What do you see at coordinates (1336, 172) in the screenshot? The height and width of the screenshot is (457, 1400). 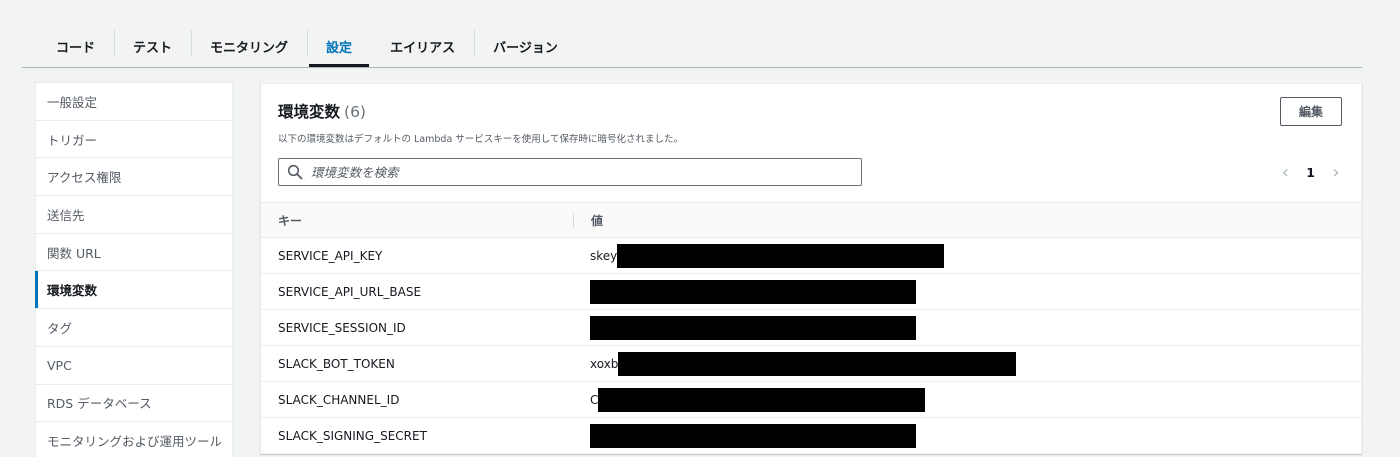 I see `chevron-right-icon: ›` at bounding box center [1336, 172].